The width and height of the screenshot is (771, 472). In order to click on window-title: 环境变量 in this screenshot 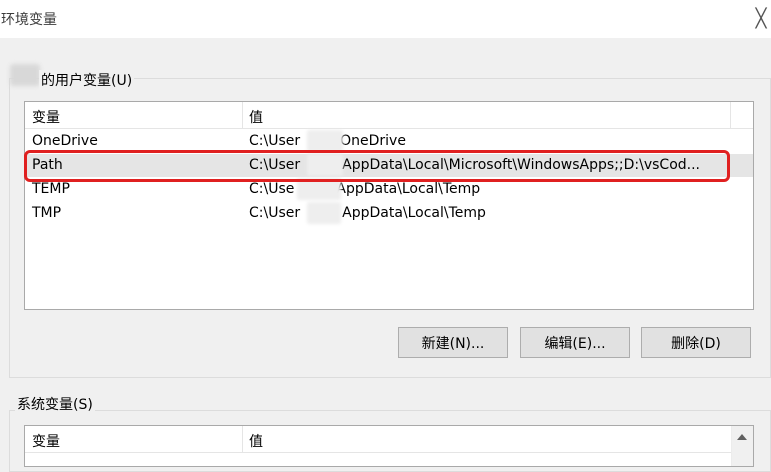, I will do `click(29, 20)`.